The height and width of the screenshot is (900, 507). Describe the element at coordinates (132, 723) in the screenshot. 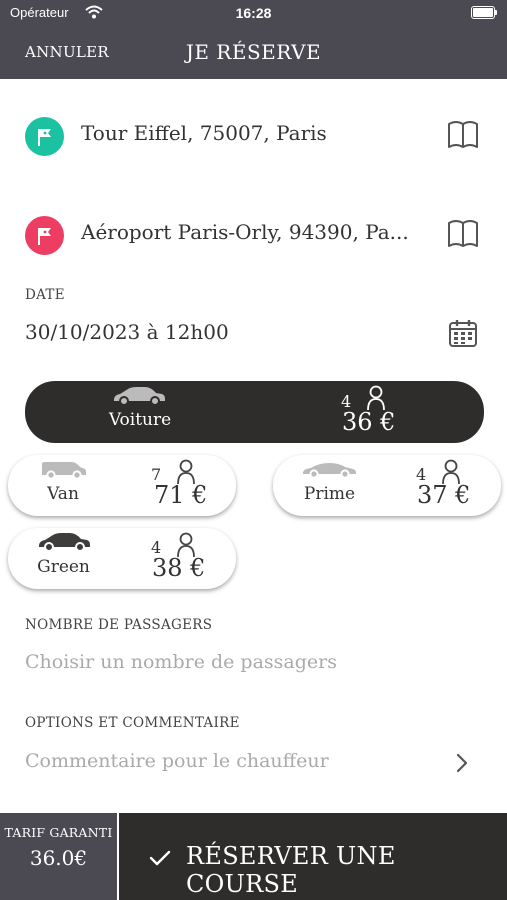

I see `options-label: OPTIONS ET COMMENTAIRE` at that location.